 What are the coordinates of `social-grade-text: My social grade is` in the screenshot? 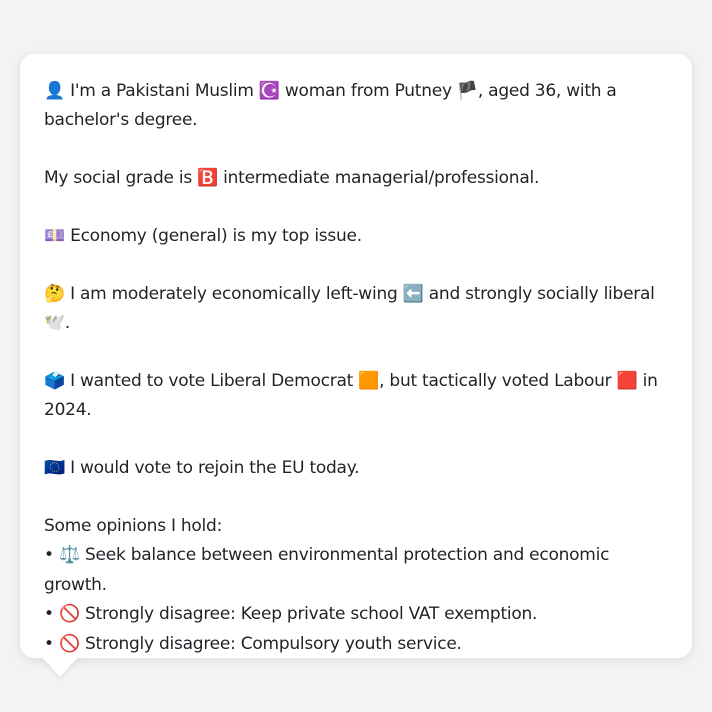 It's located at (121, 178).